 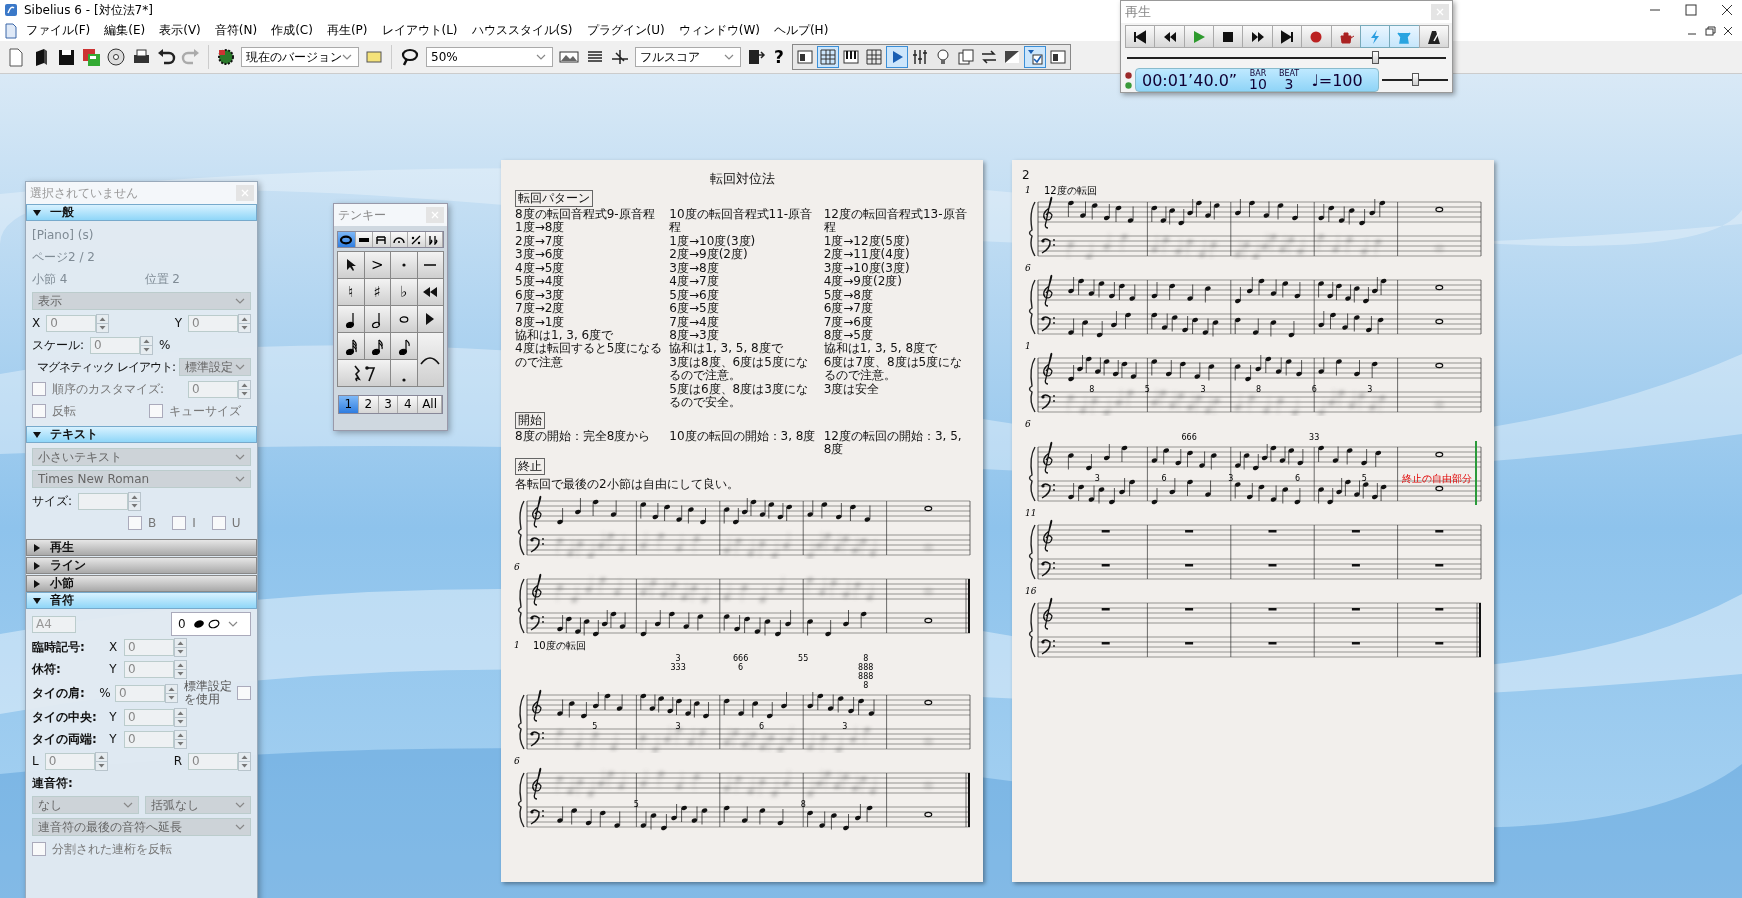 I want to click on menu-item: ヘルプ(H), so click(x=801, y=30).